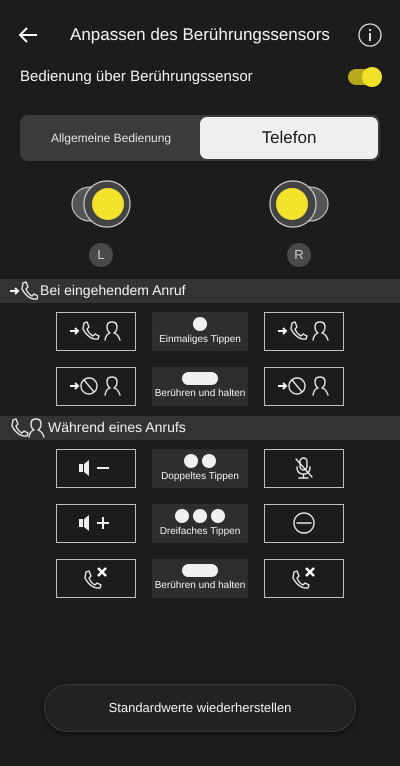  What do you see at coordinates (200, 476) in the screenshot?
I see `gesture-label: Doppeltes Tippen` at bounding box center [200, 476].